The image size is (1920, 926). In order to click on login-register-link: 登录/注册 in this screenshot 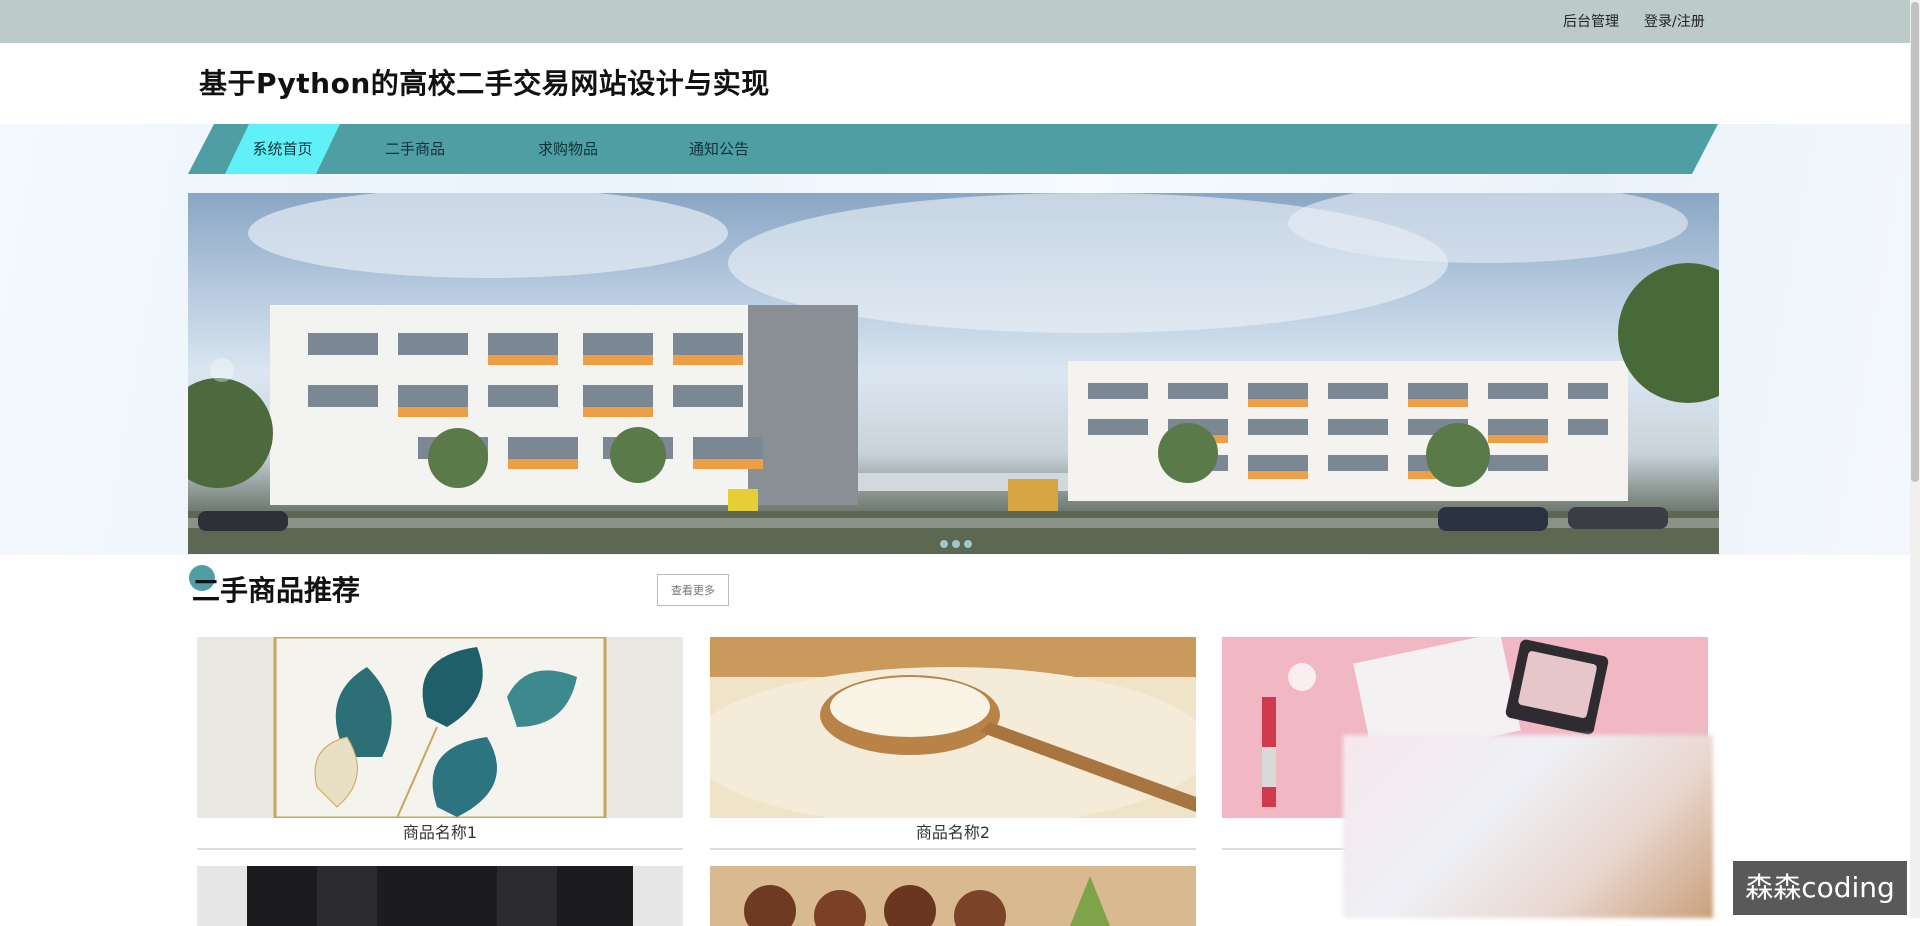, I will do `click(1674, 21)`.